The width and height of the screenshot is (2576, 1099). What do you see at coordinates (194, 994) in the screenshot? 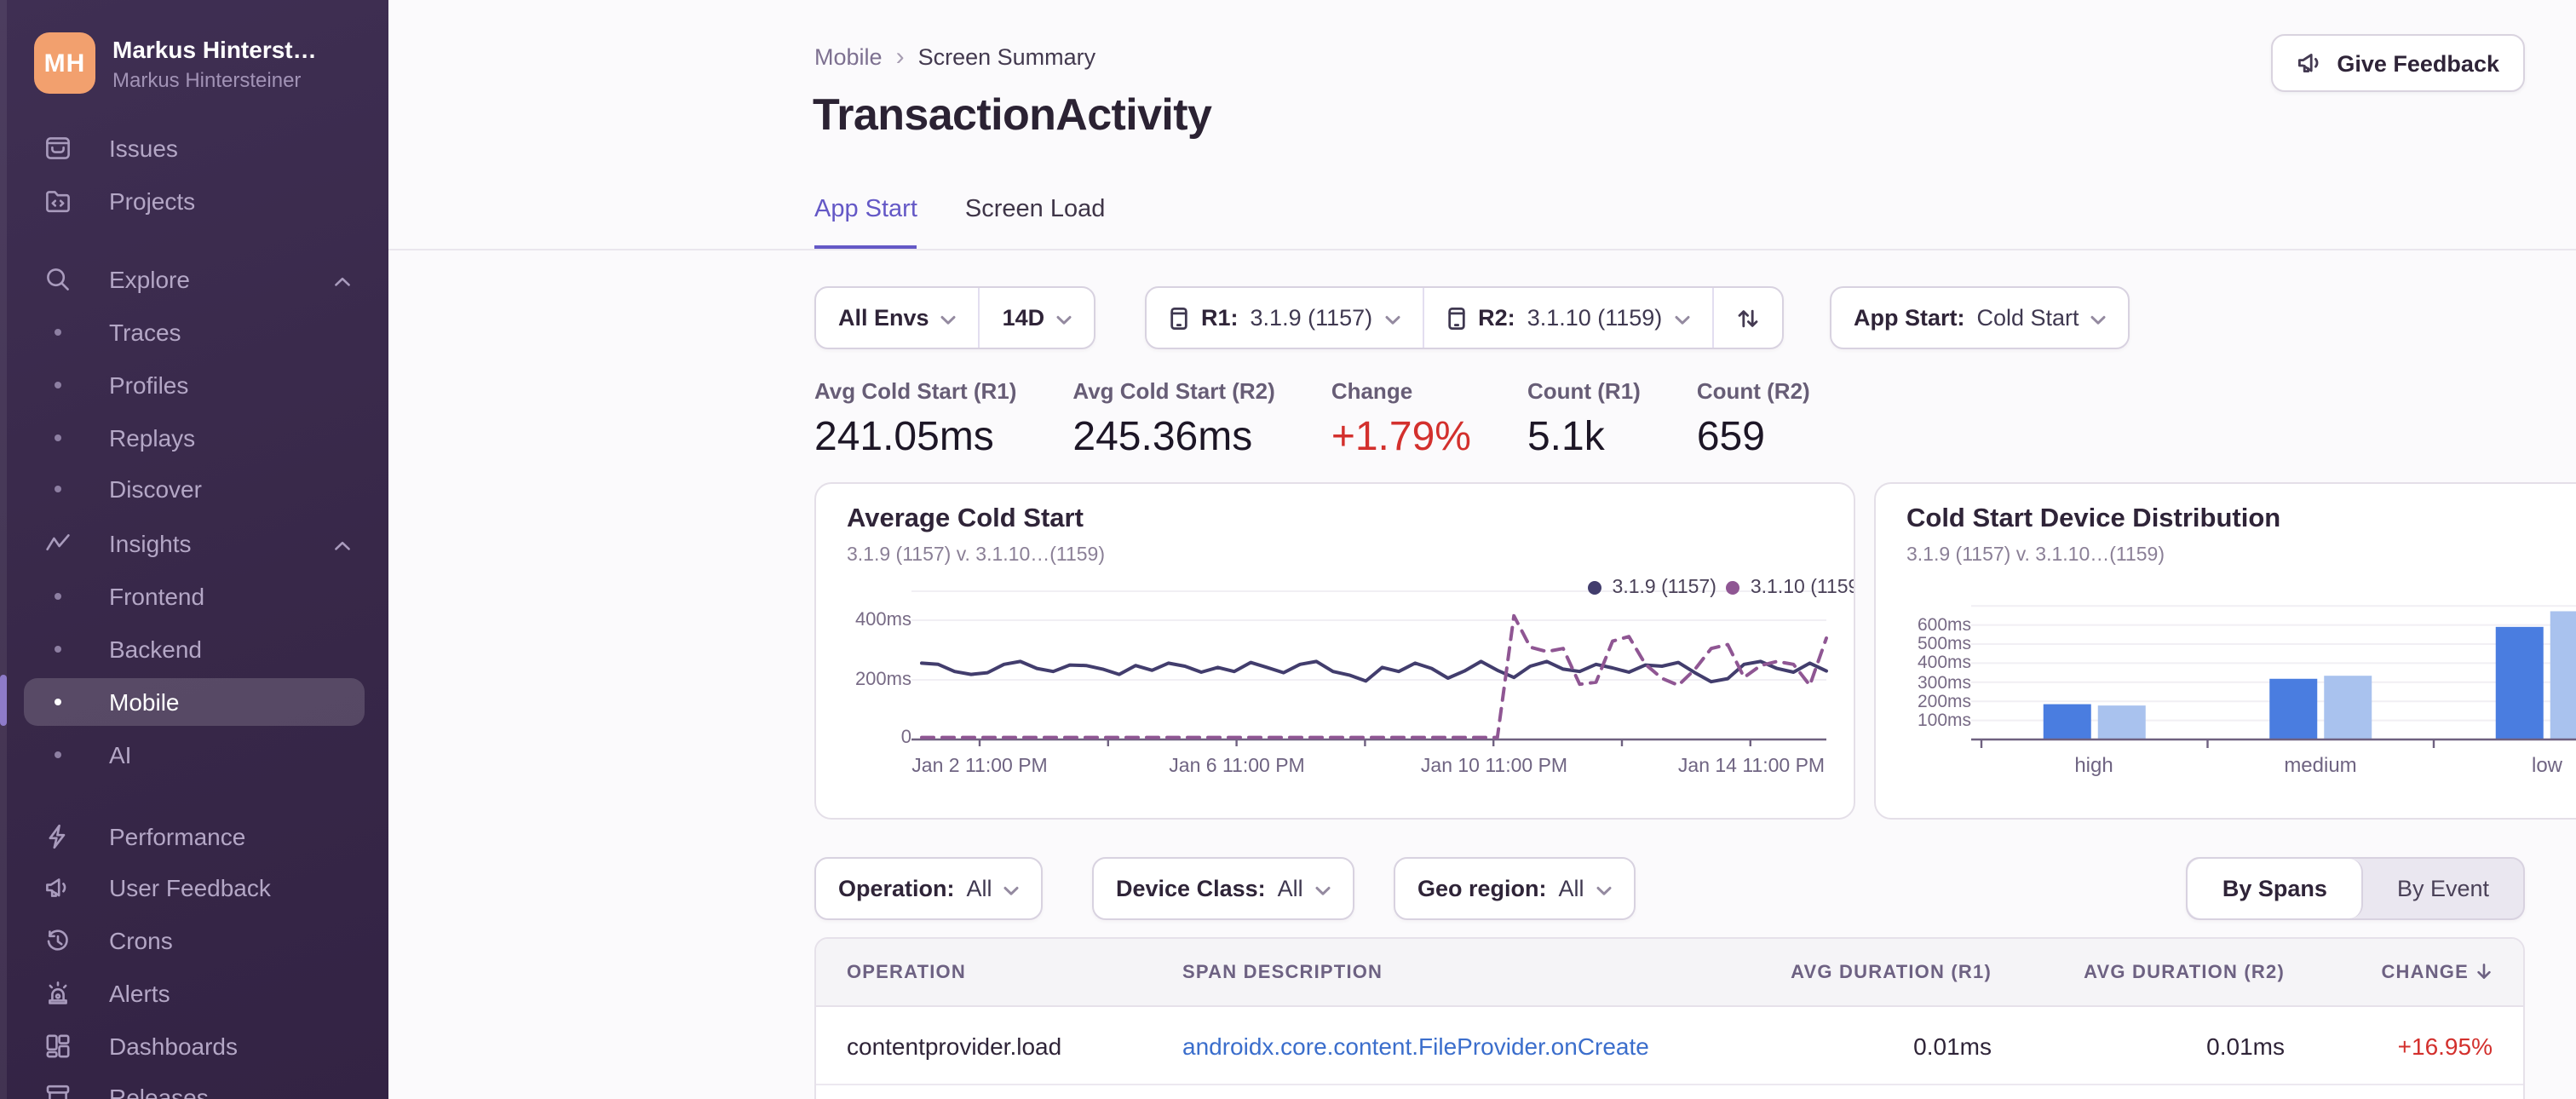
I see `sidebar-item-alerts: Alerts` at bounding box center [194, 994].